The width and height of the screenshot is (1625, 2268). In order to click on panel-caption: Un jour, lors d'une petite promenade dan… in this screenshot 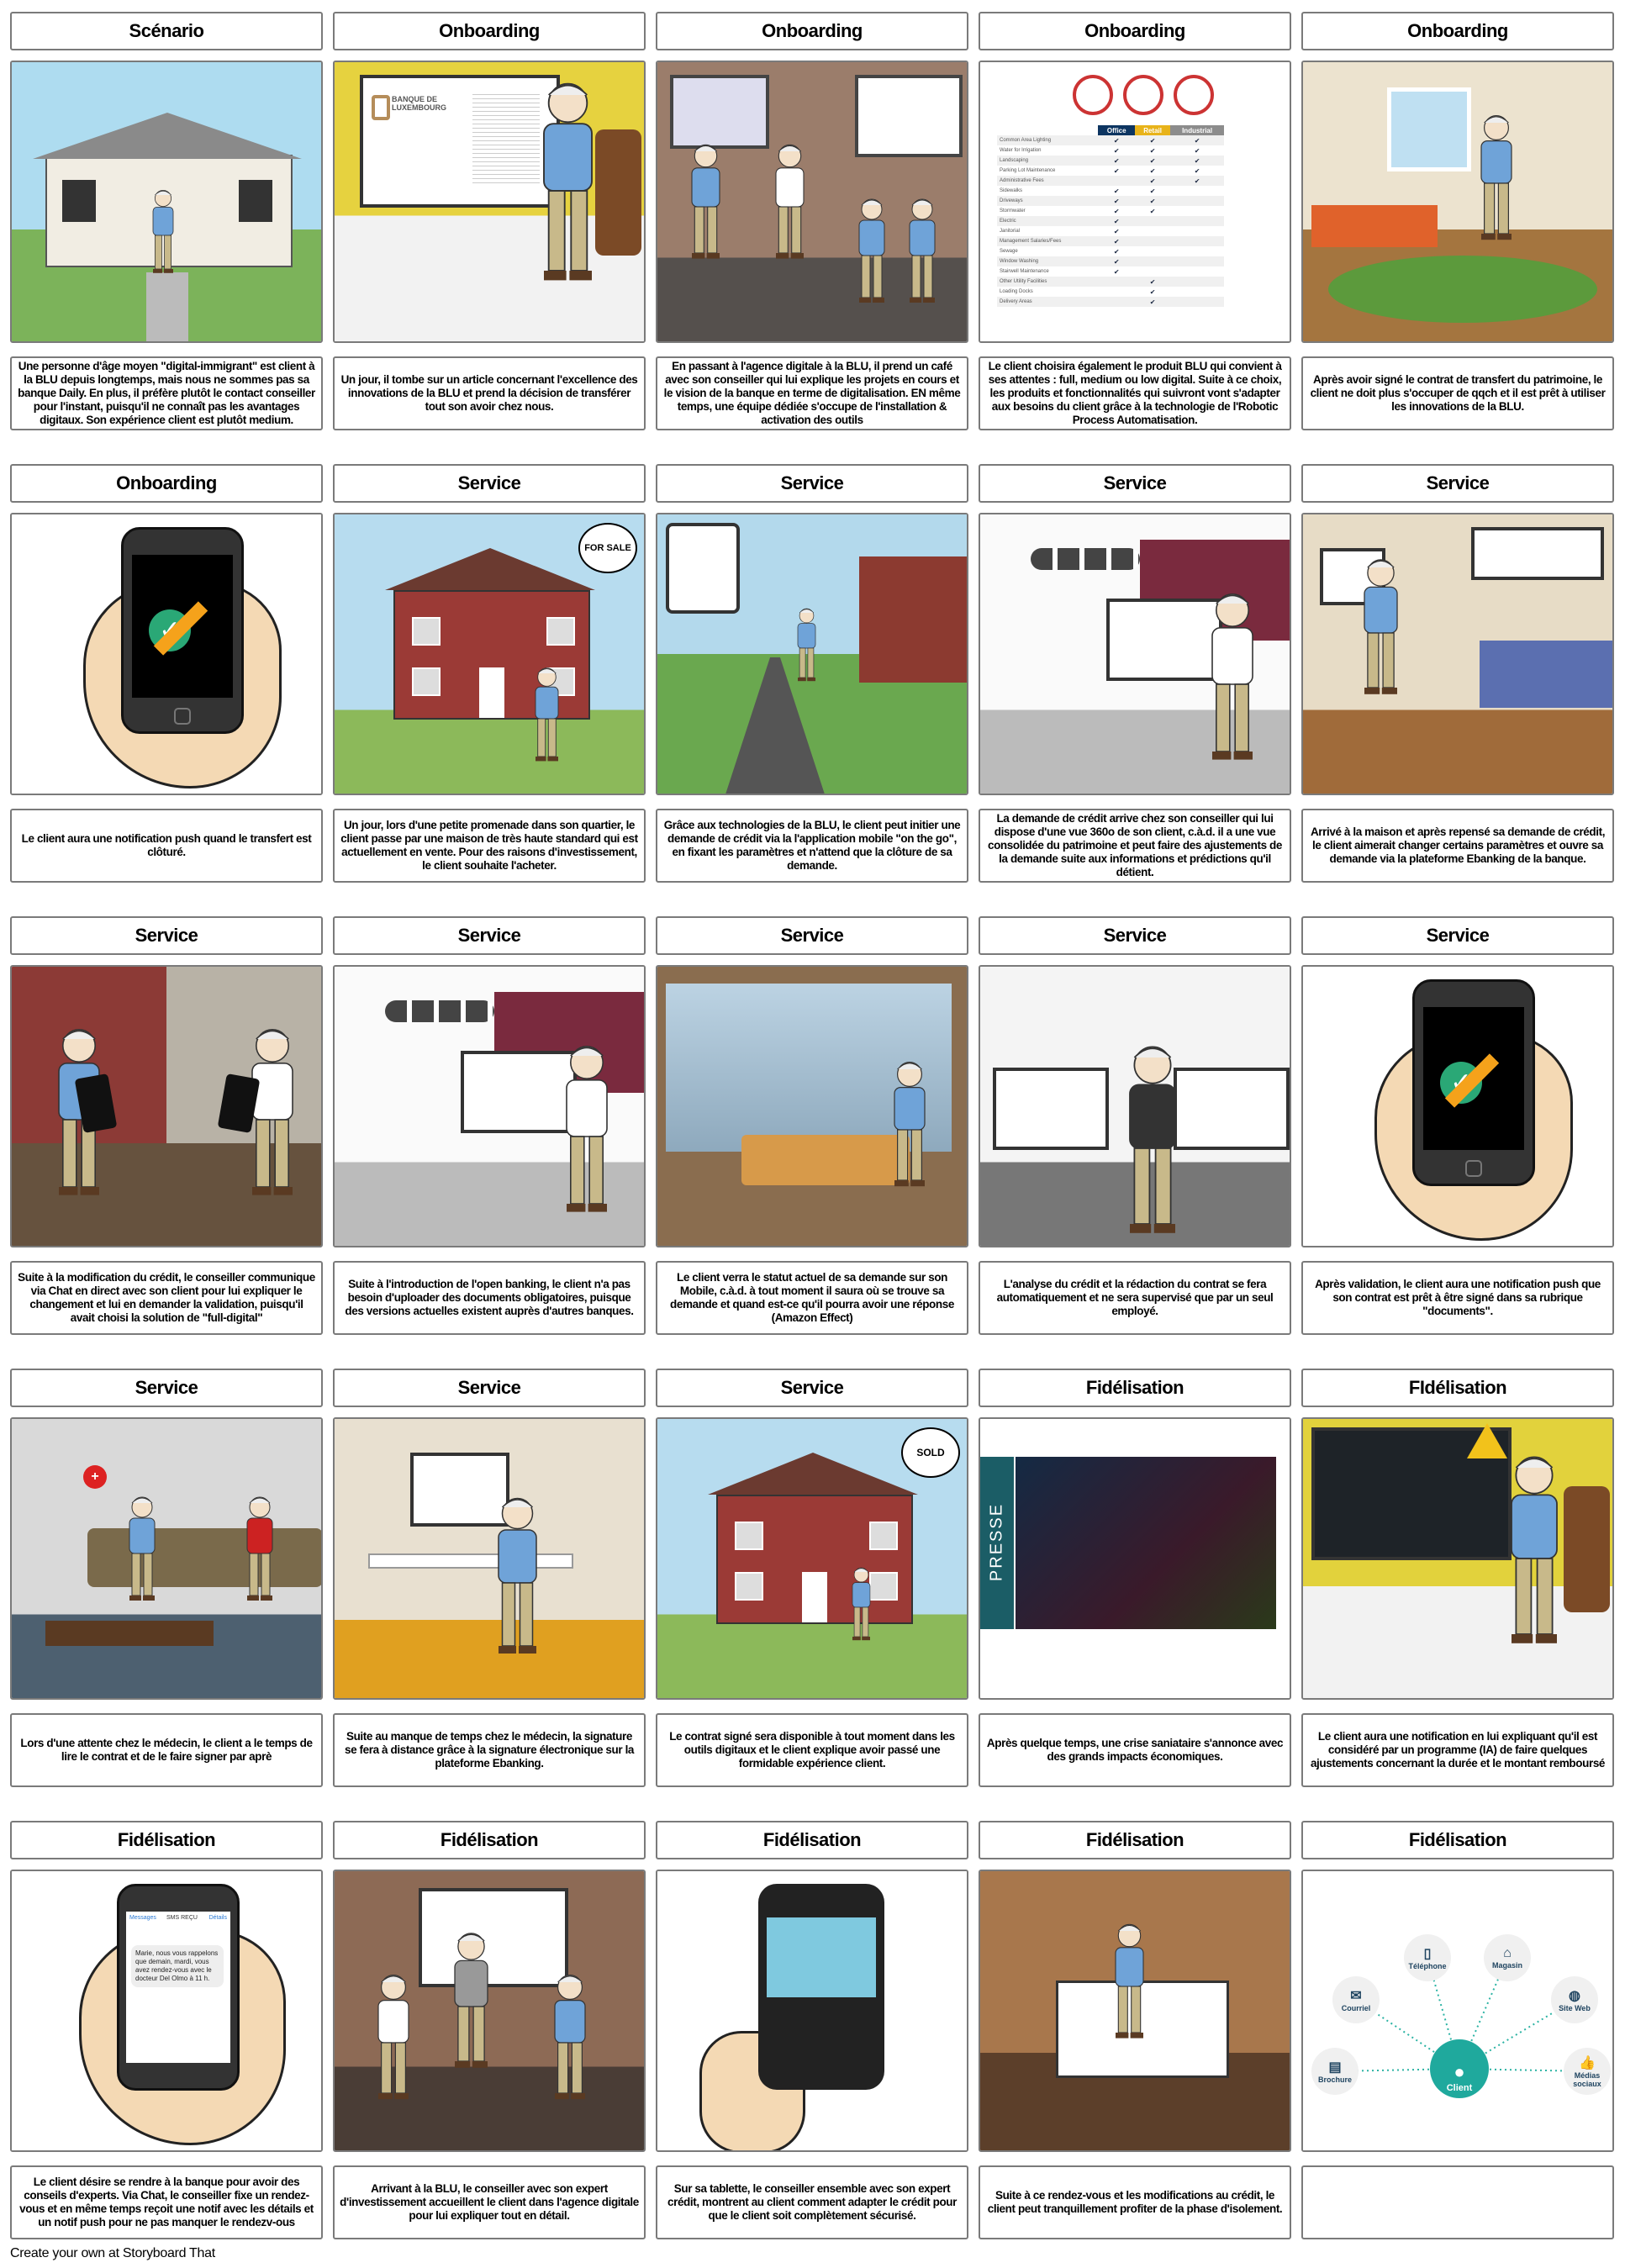, I will do `click(489, 846)`.